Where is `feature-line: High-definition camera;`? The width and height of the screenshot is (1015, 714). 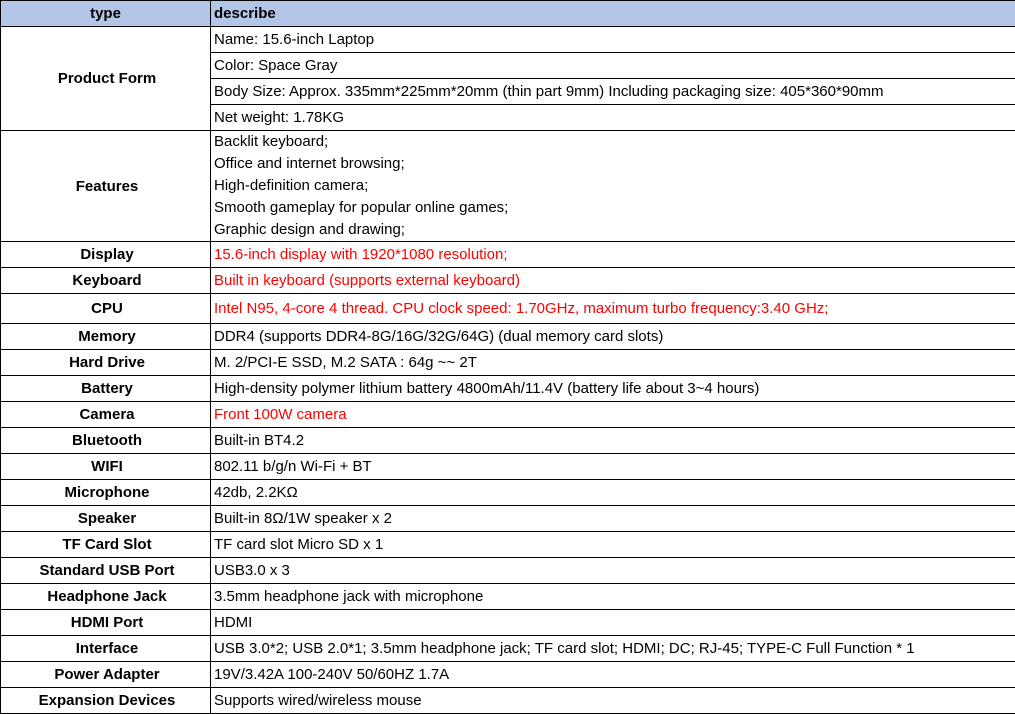 feature-line: High-definition camera; is located at coordinates (291, 185).